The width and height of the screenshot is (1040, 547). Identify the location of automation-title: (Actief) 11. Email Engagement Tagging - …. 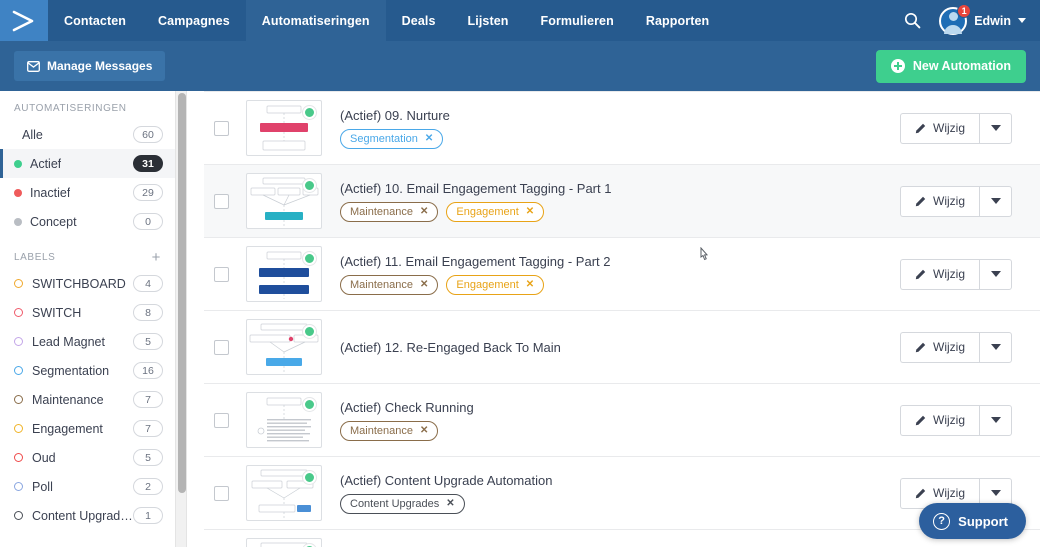
(614, 261).